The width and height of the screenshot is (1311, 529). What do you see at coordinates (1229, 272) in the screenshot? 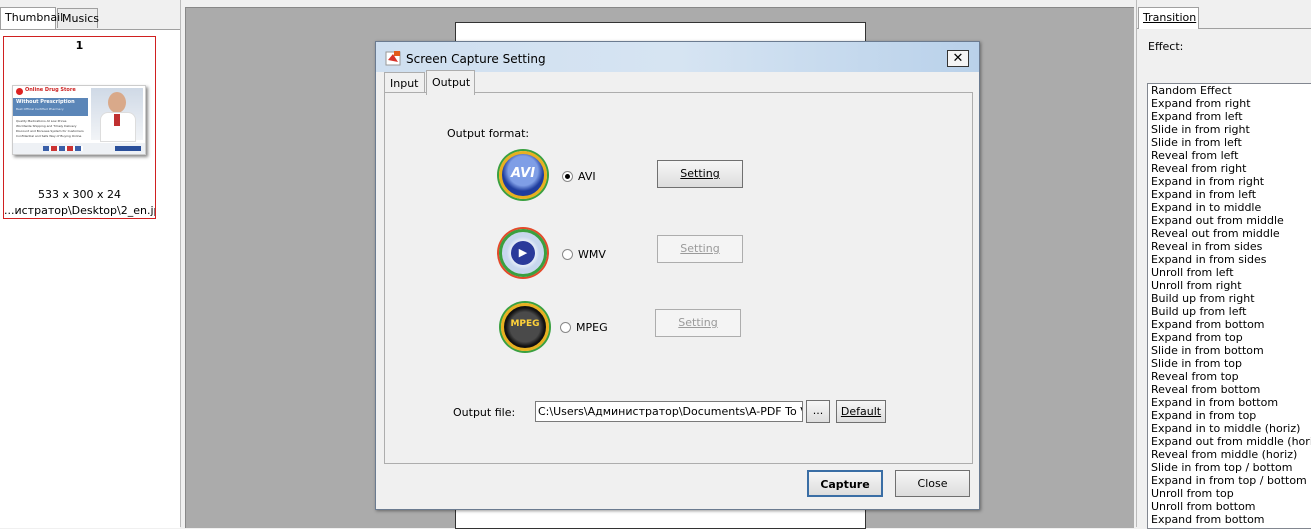
I see `effect-item: Unroll from left` at bounding box center [1229, 272].